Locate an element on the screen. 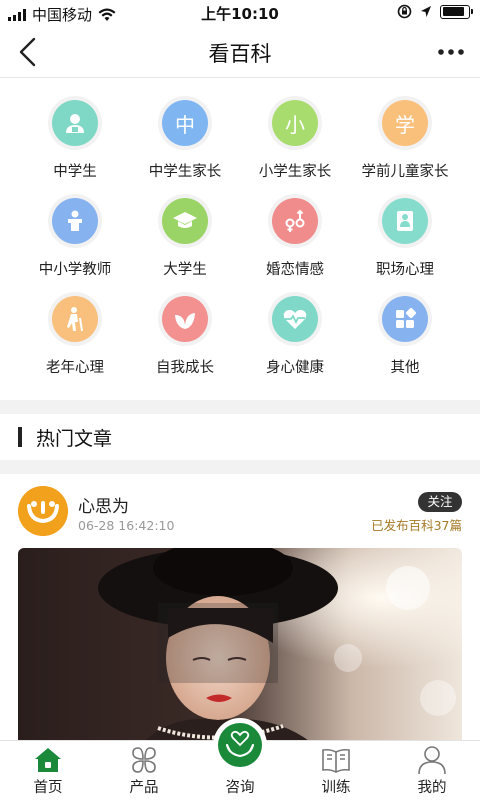 The height and width of the screenshot is (800, 480). category-item-elderly: 老年心理 is located at coordinates (75, 336).